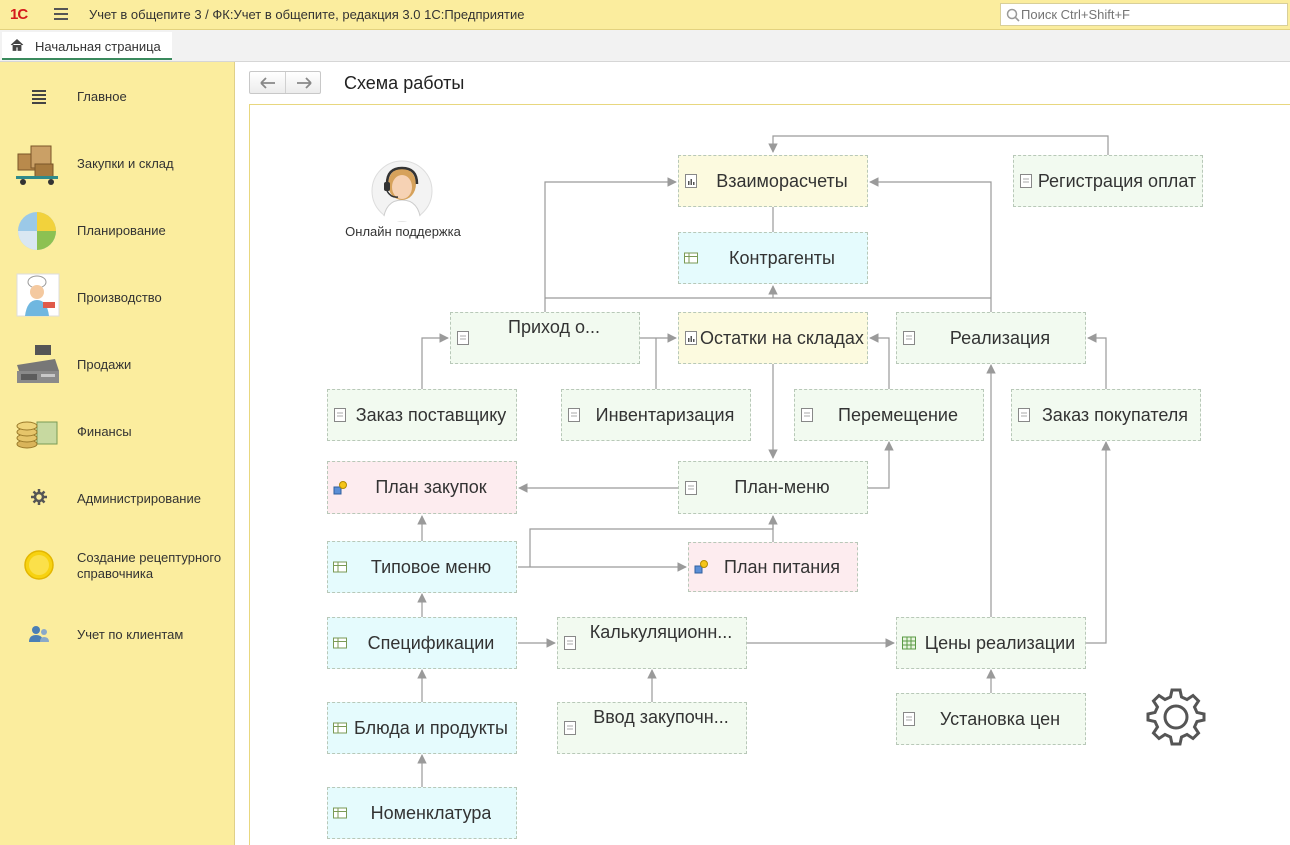 Image resolution: width=1290 pixels, height=845 pixels. I want to click on node-plan-pitaniya: План питания, so click(773, 567).